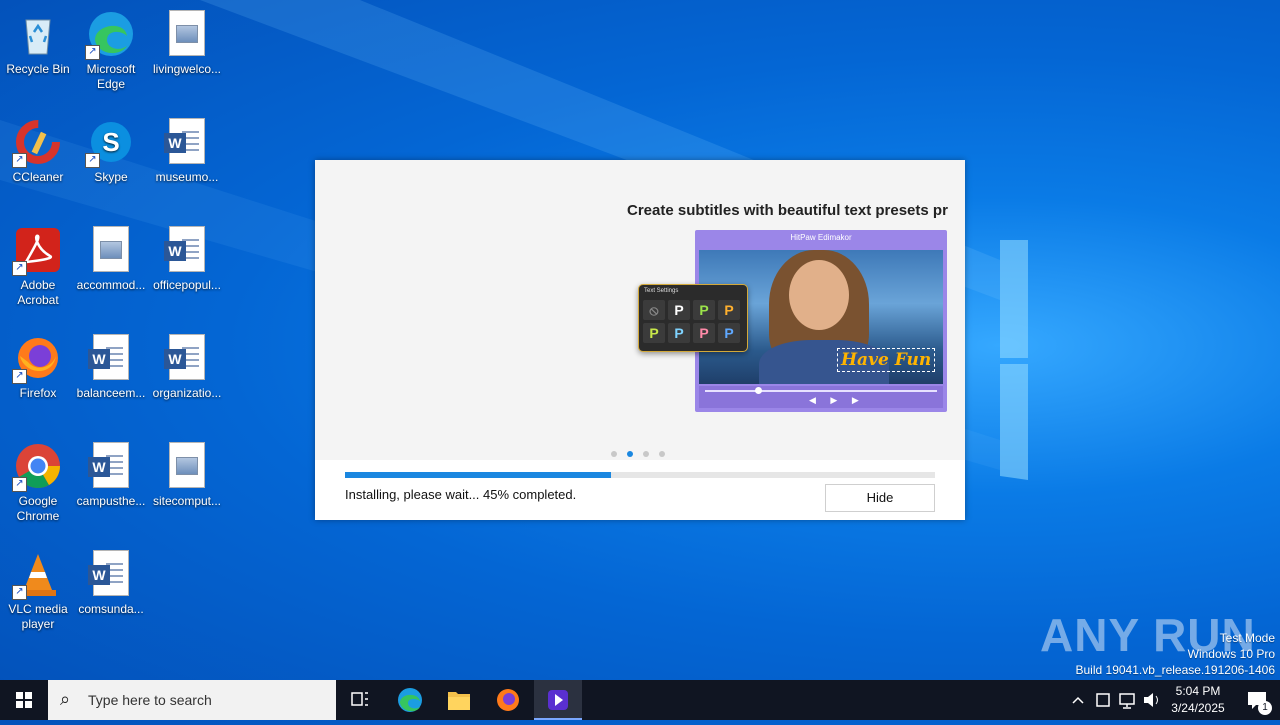 The image size is (1280, 725). What do you see at coordinates (880, 498) in the screenshot?
I see `hide-button: Hide` at bounding box center [880, 498].